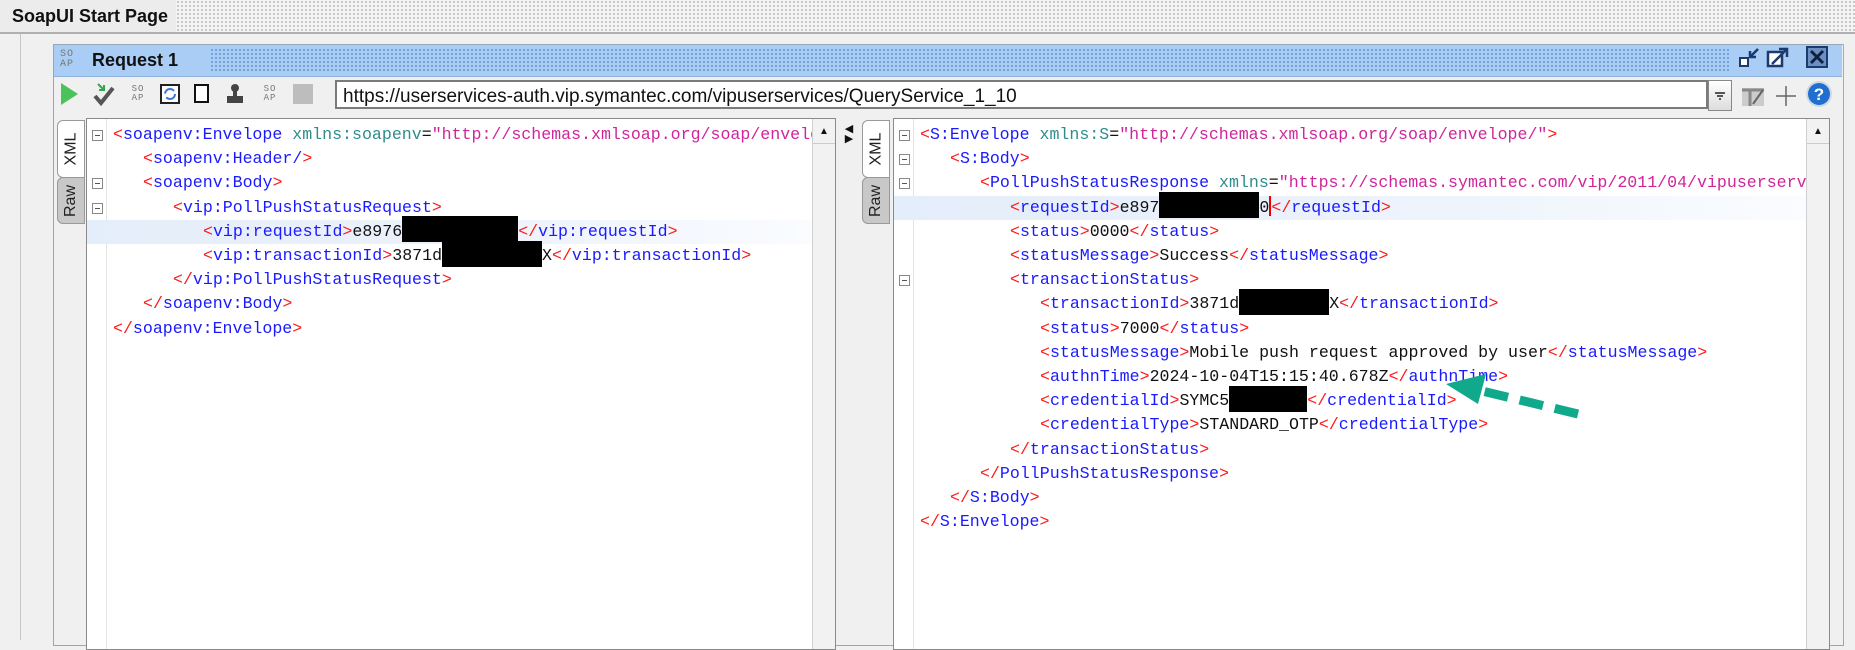 This screenshot has width=1855, height=650. I want to click on add-assertion-button, so click(104, 94).